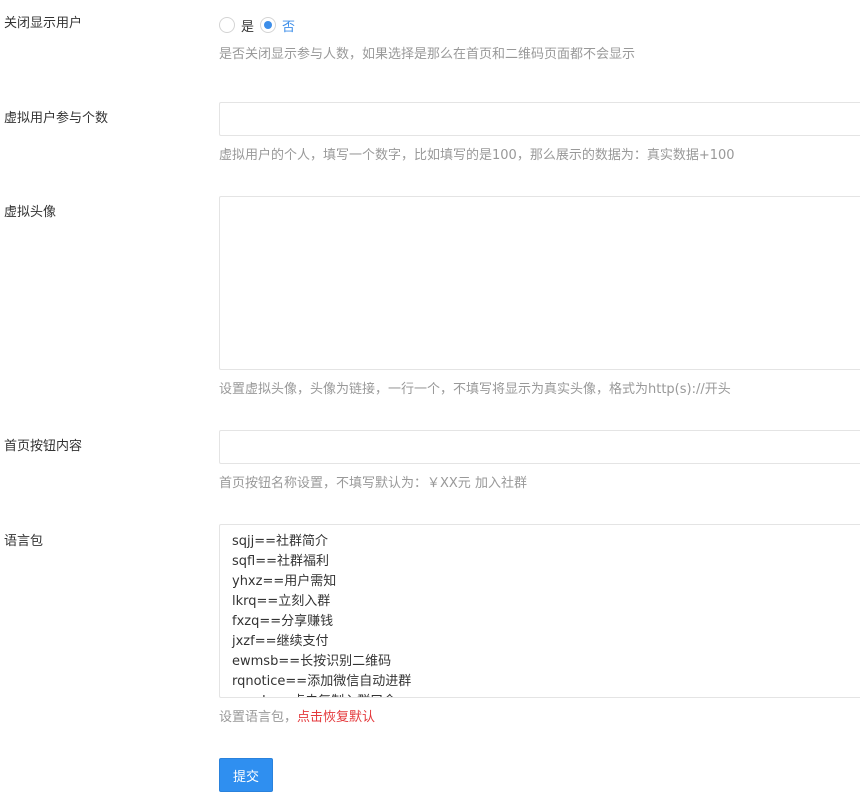 The width and height of the screenshot is (860, 799). I want to click on home-button-help: 首页按钮名称设置，不填写默认为：￥XX元 加入社群, so click(373, 483).